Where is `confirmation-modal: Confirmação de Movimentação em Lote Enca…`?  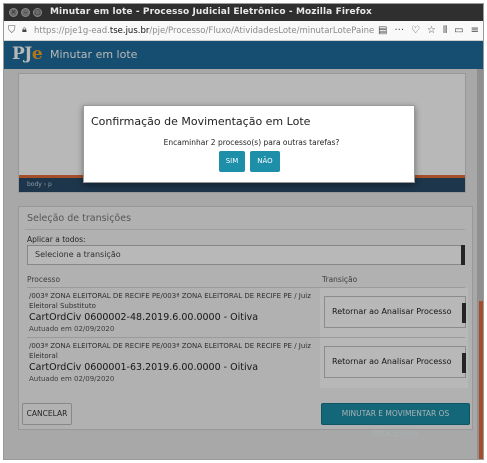
confirmation-modal: Confirmação de Movimentação em Lote Enca… is located at coordinates (249, 144).